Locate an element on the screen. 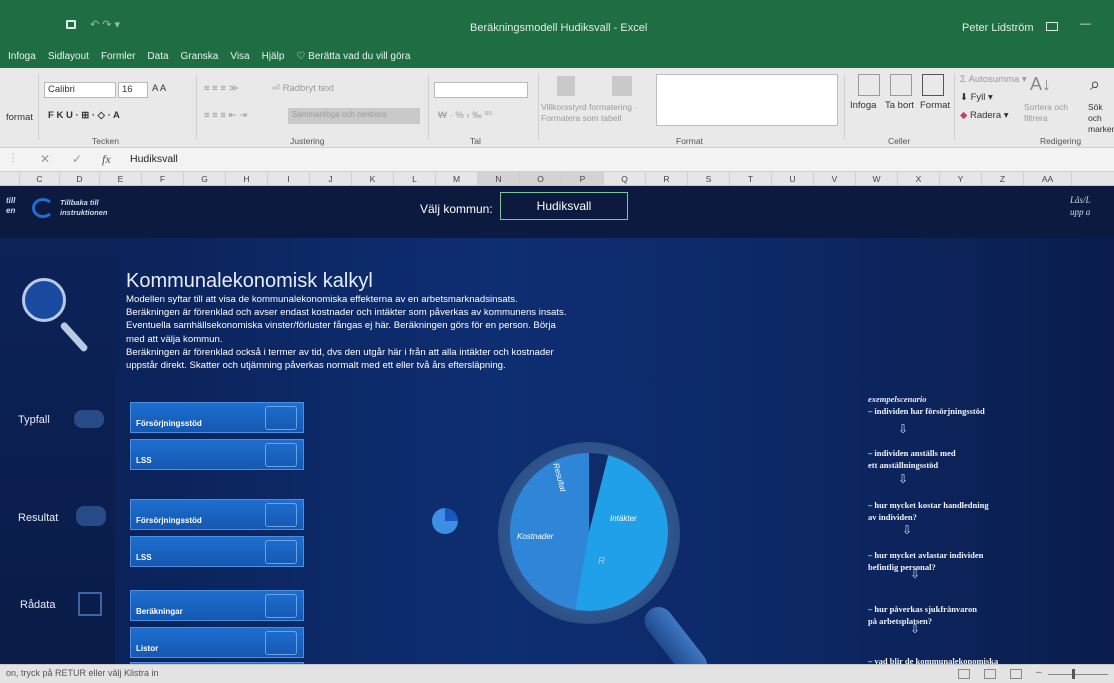  lock-unlock-link: Lås/L upp a is located at coordinates (1080, 206).